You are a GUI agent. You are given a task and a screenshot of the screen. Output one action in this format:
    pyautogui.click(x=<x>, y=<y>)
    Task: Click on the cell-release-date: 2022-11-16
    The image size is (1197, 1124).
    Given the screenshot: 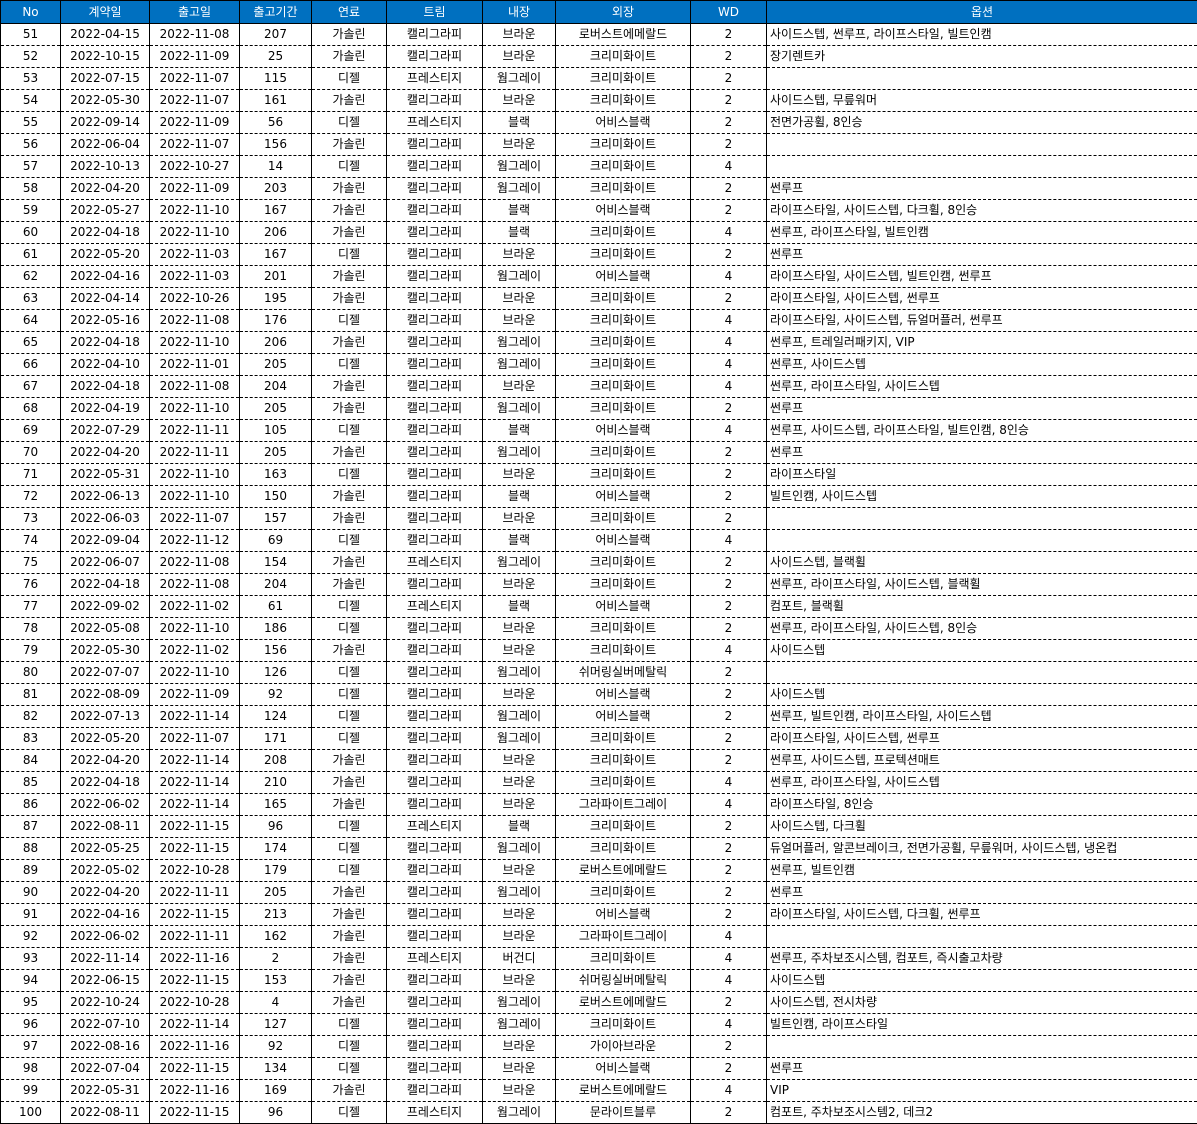 What is the action you would take?
    pyautogui.click(x=194, y=1090)
    